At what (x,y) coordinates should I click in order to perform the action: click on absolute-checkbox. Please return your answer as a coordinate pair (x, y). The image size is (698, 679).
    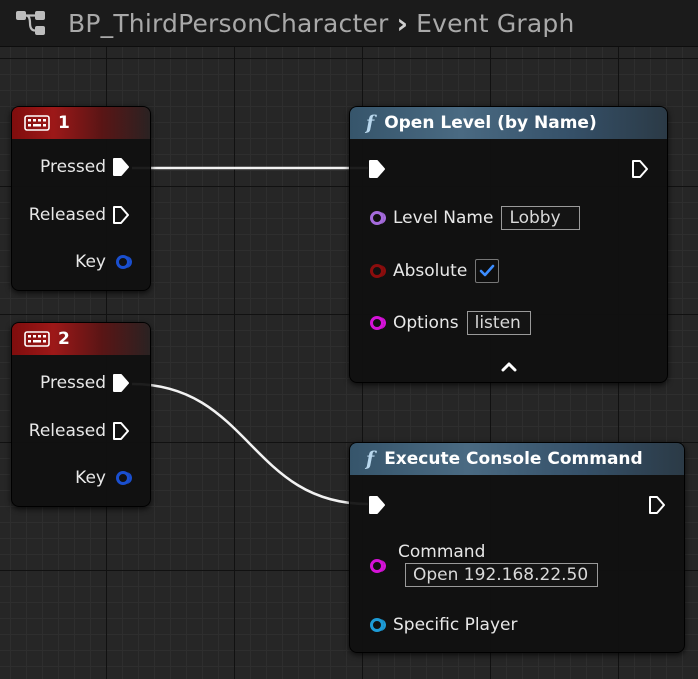
    Looking at the image, I should click on (487, 271).